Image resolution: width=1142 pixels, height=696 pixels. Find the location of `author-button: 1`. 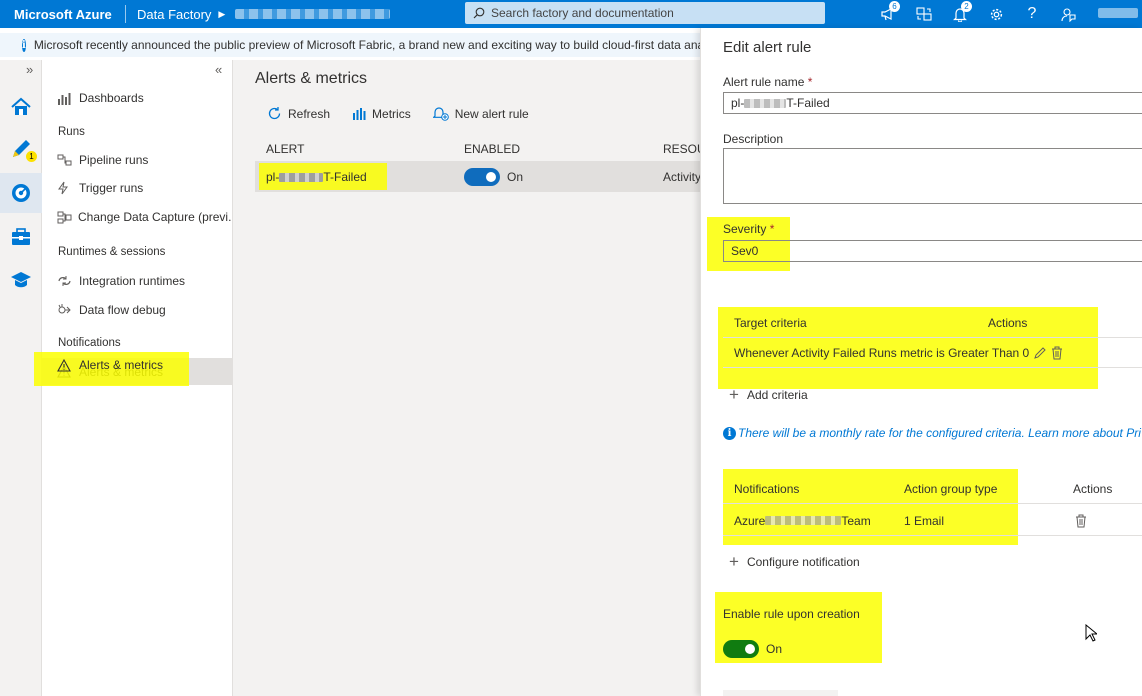

author-button: 1 is located at coordinates (21, 149).